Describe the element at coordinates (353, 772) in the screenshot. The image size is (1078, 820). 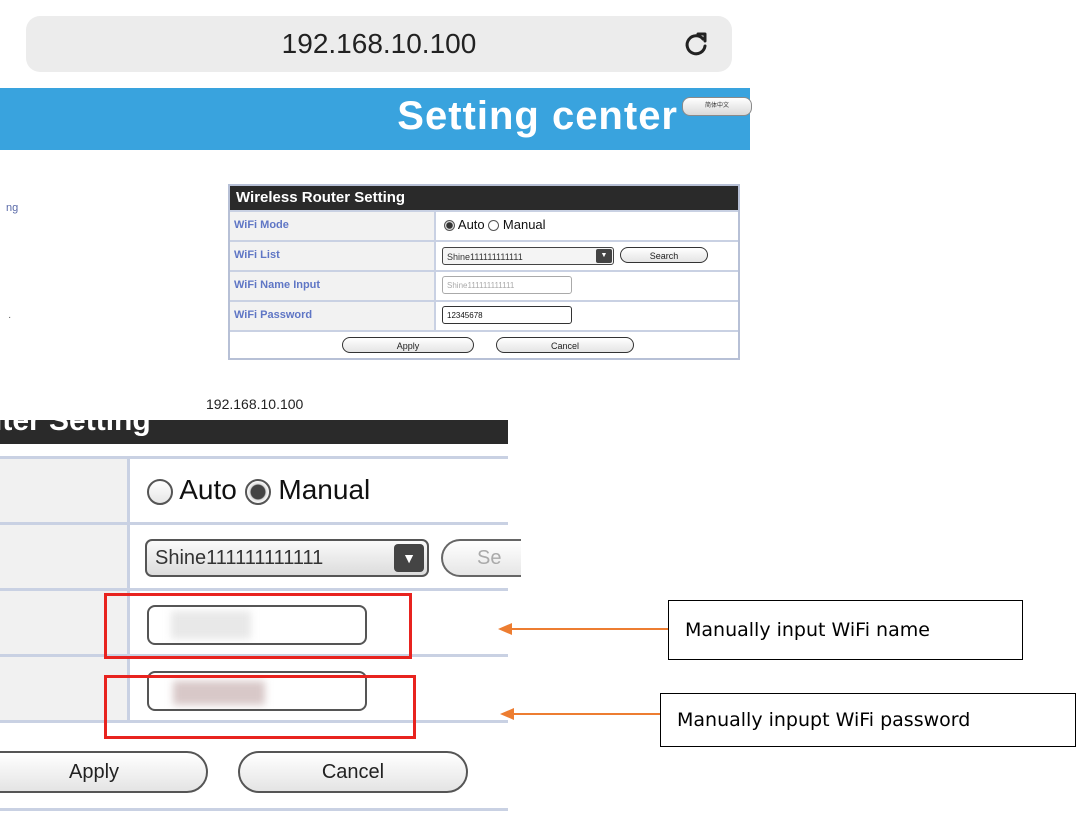
I see `zoomed-cancel-button: Cancel` at that location.